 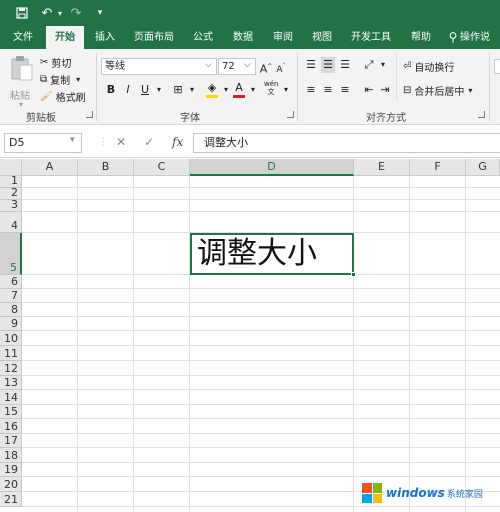 I want to click on row-header: 11, so click(x=11, y=353).